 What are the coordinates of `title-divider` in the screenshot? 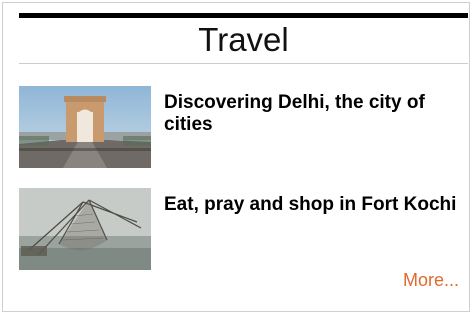 It's located at (243, 63).